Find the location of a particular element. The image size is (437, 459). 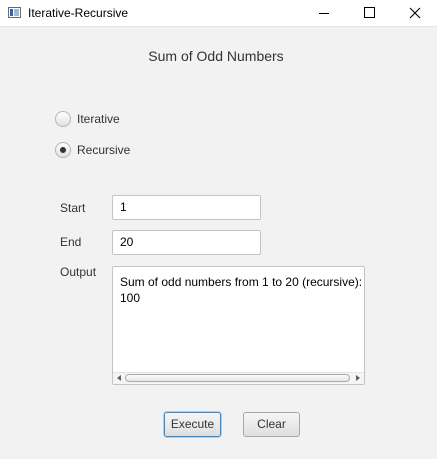

page-title: Sum of Odd Numbers is located at coordinates (216, 56).